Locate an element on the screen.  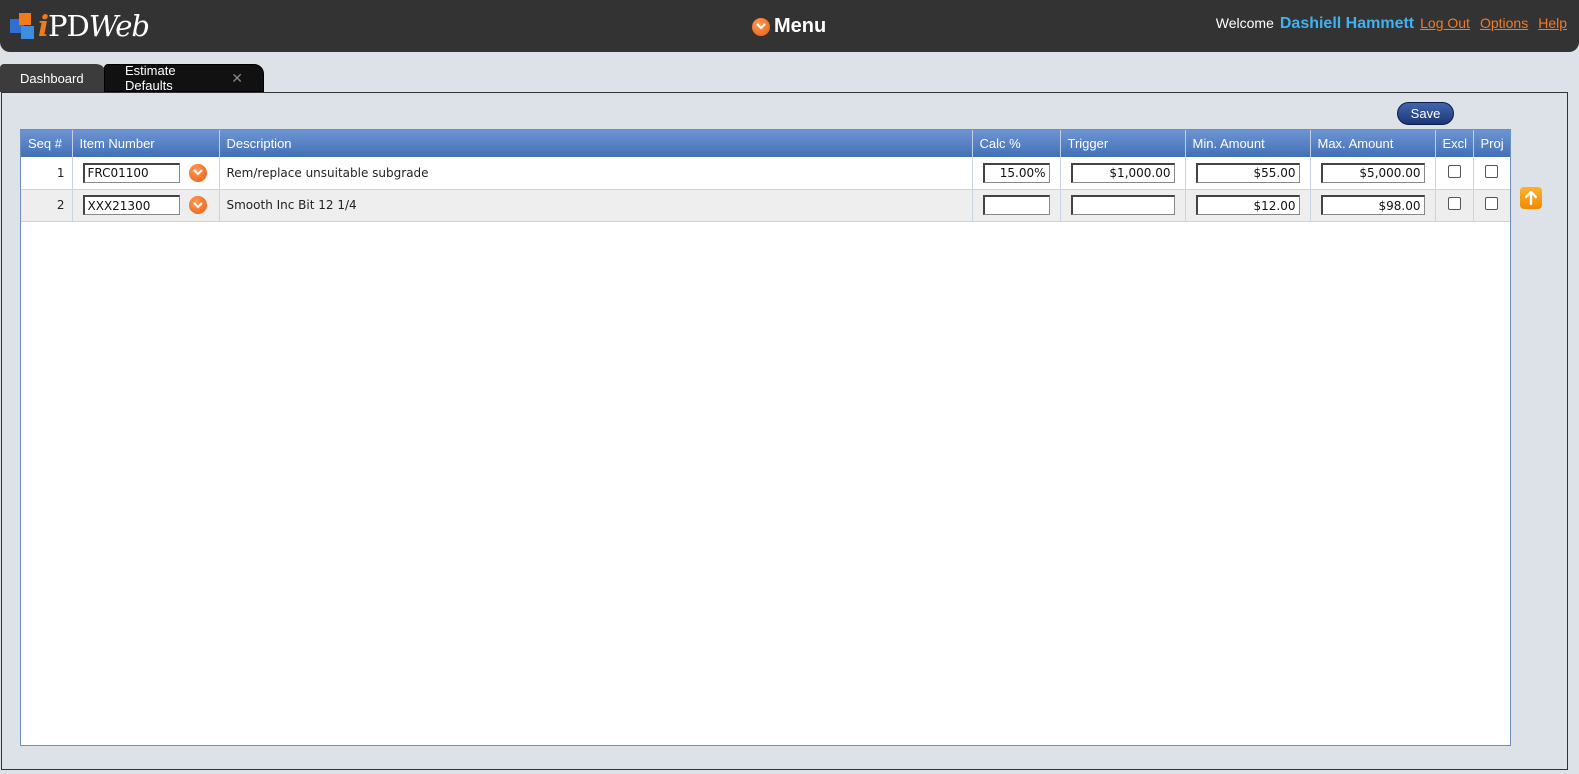
tab-estimate-defaults: Estimate Defaults ✕ is located at coordinates (184, 78).